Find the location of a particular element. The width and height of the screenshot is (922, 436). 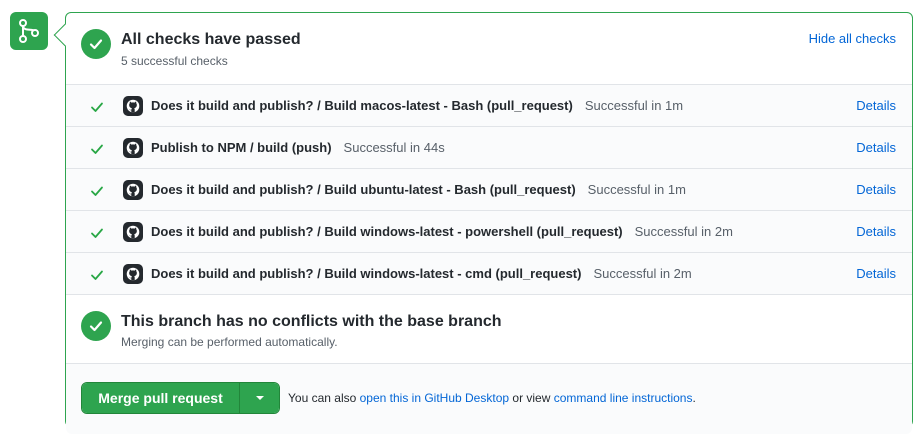

note-prefix: You can also is located at coordinates (322, 398).